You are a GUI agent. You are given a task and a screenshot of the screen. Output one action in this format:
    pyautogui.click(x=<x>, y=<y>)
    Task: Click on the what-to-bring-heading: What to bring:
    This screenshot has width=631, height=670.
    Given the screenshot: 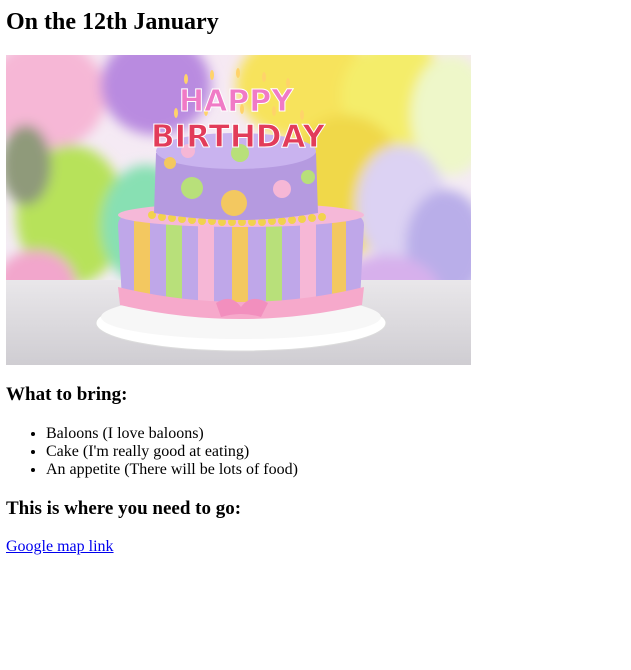 What is the action you would take?
    pyautogui.click(x=67, y=394)
    